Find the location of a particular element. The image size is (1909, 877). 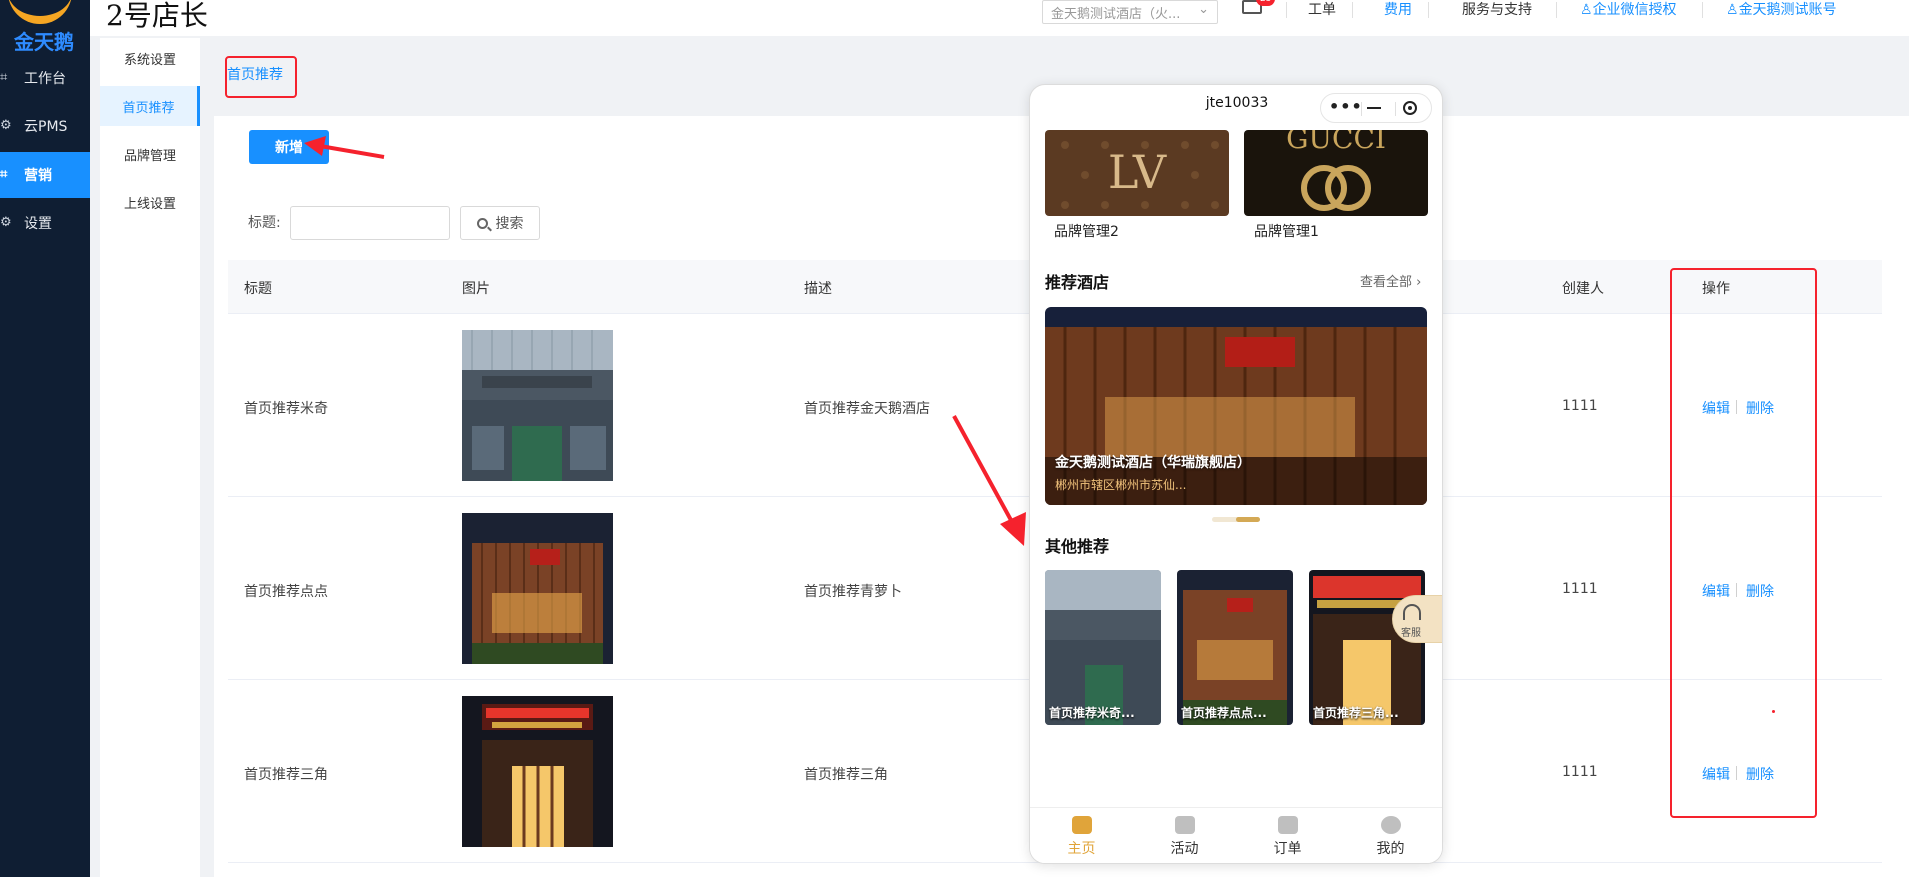

marketing-icon: ⌗ is located at coordinates (4, 174).